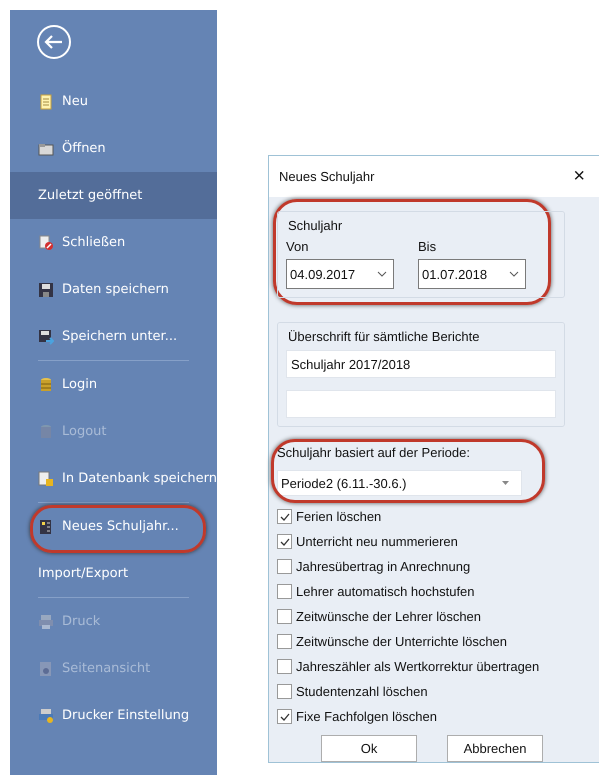 This screenshot has width=599, height=775. What do you see at coordinates (421, 364) in the screenshot?
I see `input-field: Schuljahr 2017/2018` at bounding box center [421, 364].